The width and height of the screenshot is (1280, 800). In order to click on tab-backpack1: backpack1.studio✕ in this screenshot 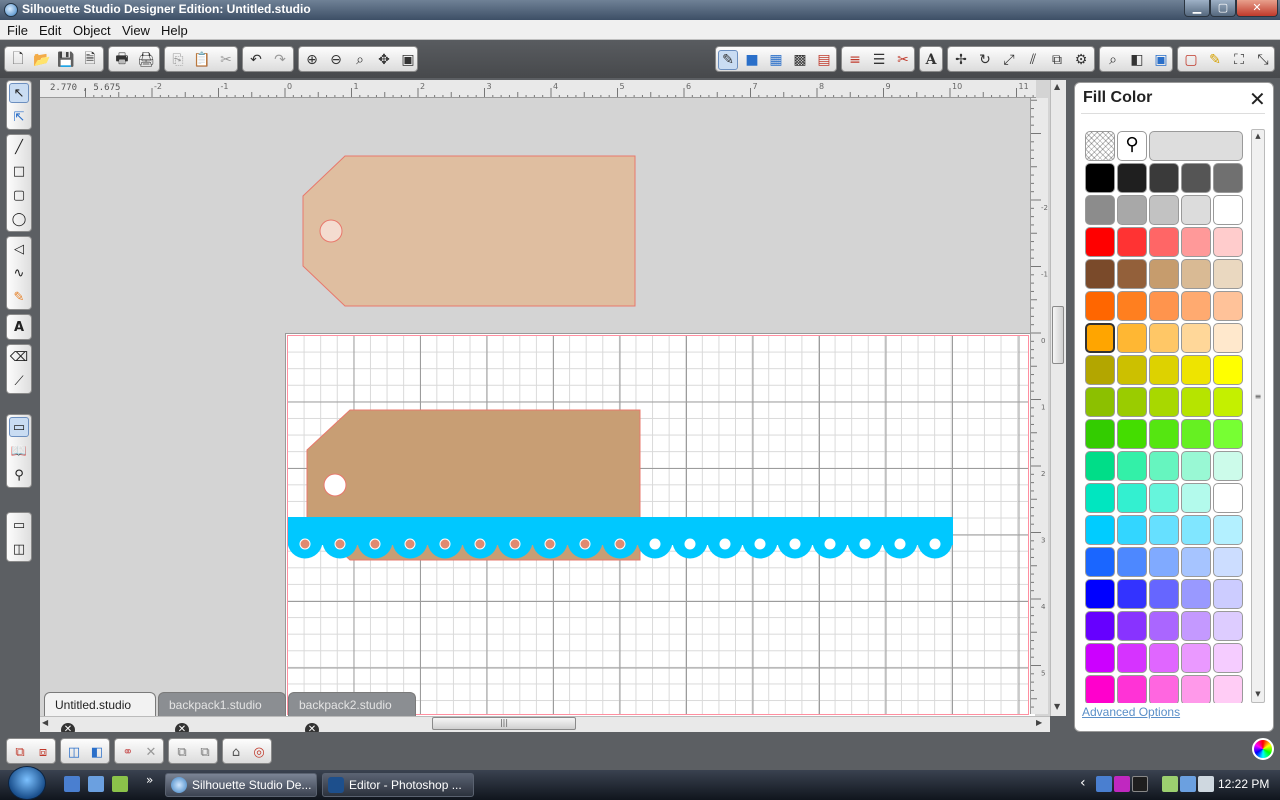, I will do `click(222, 714)`.